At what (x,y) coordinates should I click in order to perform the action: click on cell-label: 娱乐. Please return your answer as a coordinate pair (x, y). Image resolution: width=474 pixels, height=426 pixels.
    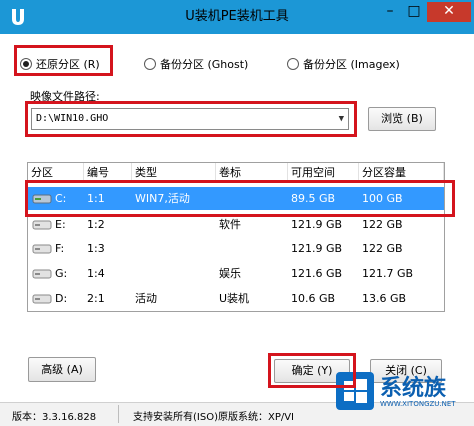
    Looking at the image, I should click on (230, 273).